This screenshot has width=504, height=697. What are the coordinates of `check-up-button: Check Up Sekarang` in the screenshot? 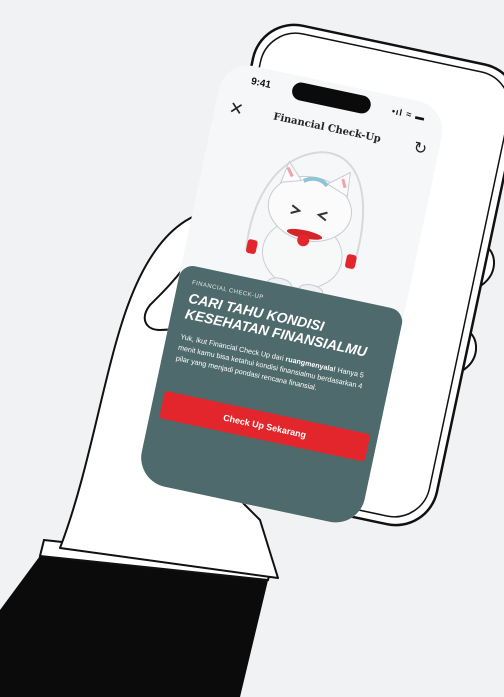 It's located at (265, 426).